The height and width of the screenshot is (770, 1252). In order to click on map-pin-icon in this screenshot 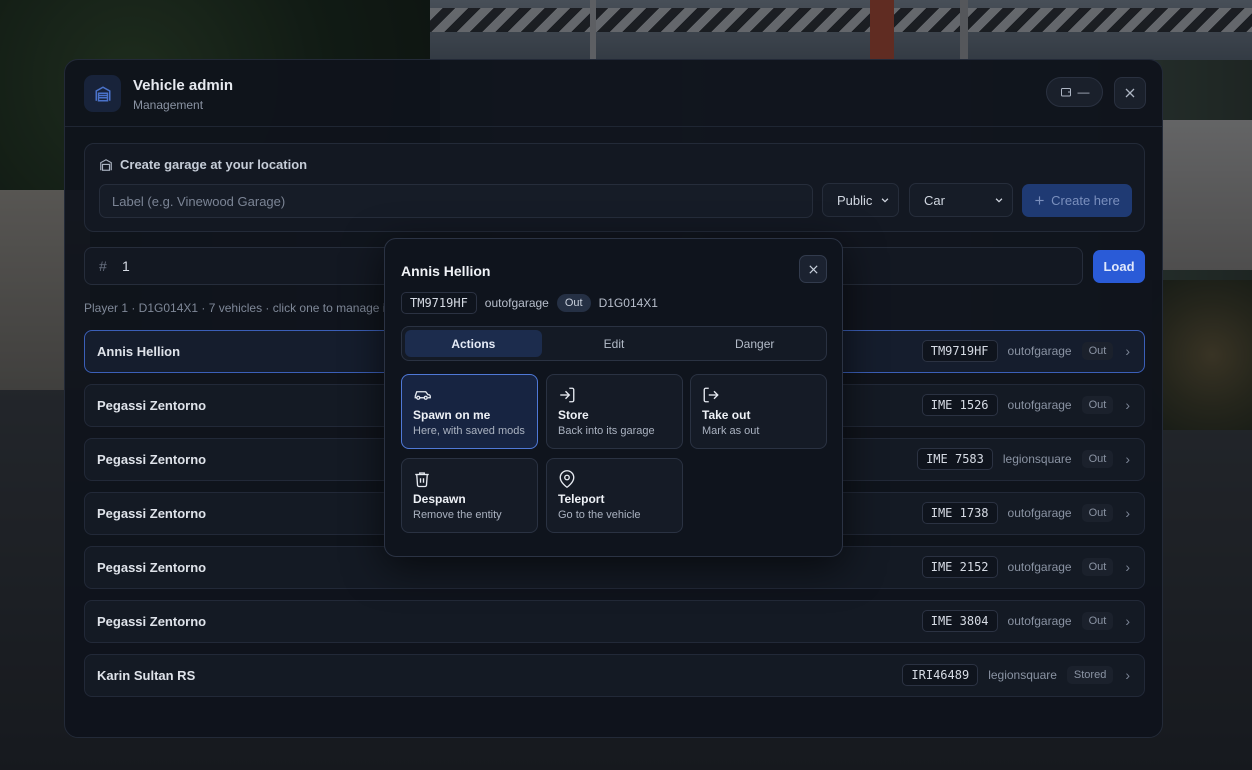, I will do `click(567, 479)`.